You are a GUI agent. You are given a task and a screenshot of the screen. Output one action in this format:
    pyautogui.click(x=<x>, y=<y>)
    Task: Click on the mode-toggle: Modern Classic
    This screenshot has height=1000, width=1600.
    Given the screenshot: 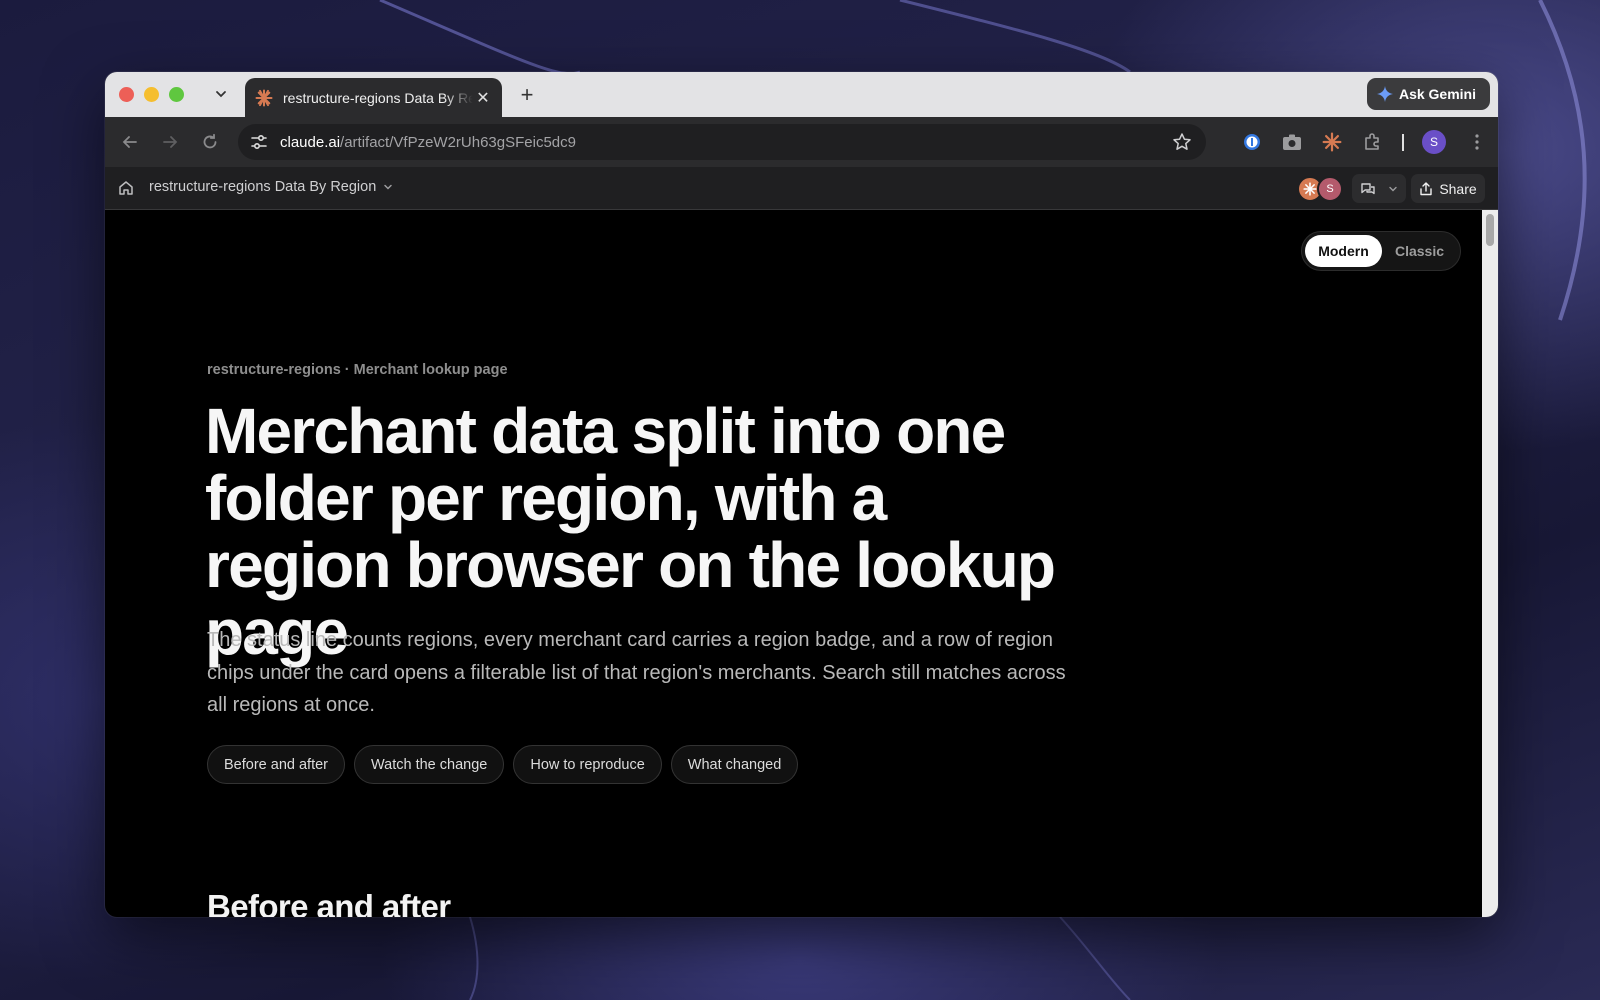 What is the action you would take?
    pyautogui.click(x=1381, y=251)
    